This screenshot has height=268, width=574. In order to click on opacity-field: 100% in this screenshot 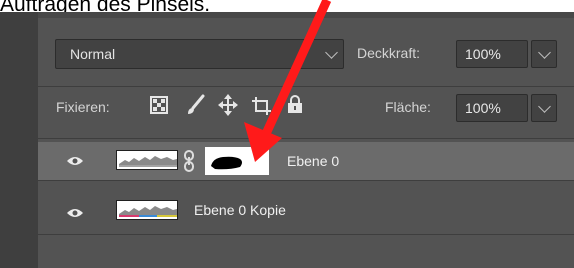, I will do `click(492, 54)`.